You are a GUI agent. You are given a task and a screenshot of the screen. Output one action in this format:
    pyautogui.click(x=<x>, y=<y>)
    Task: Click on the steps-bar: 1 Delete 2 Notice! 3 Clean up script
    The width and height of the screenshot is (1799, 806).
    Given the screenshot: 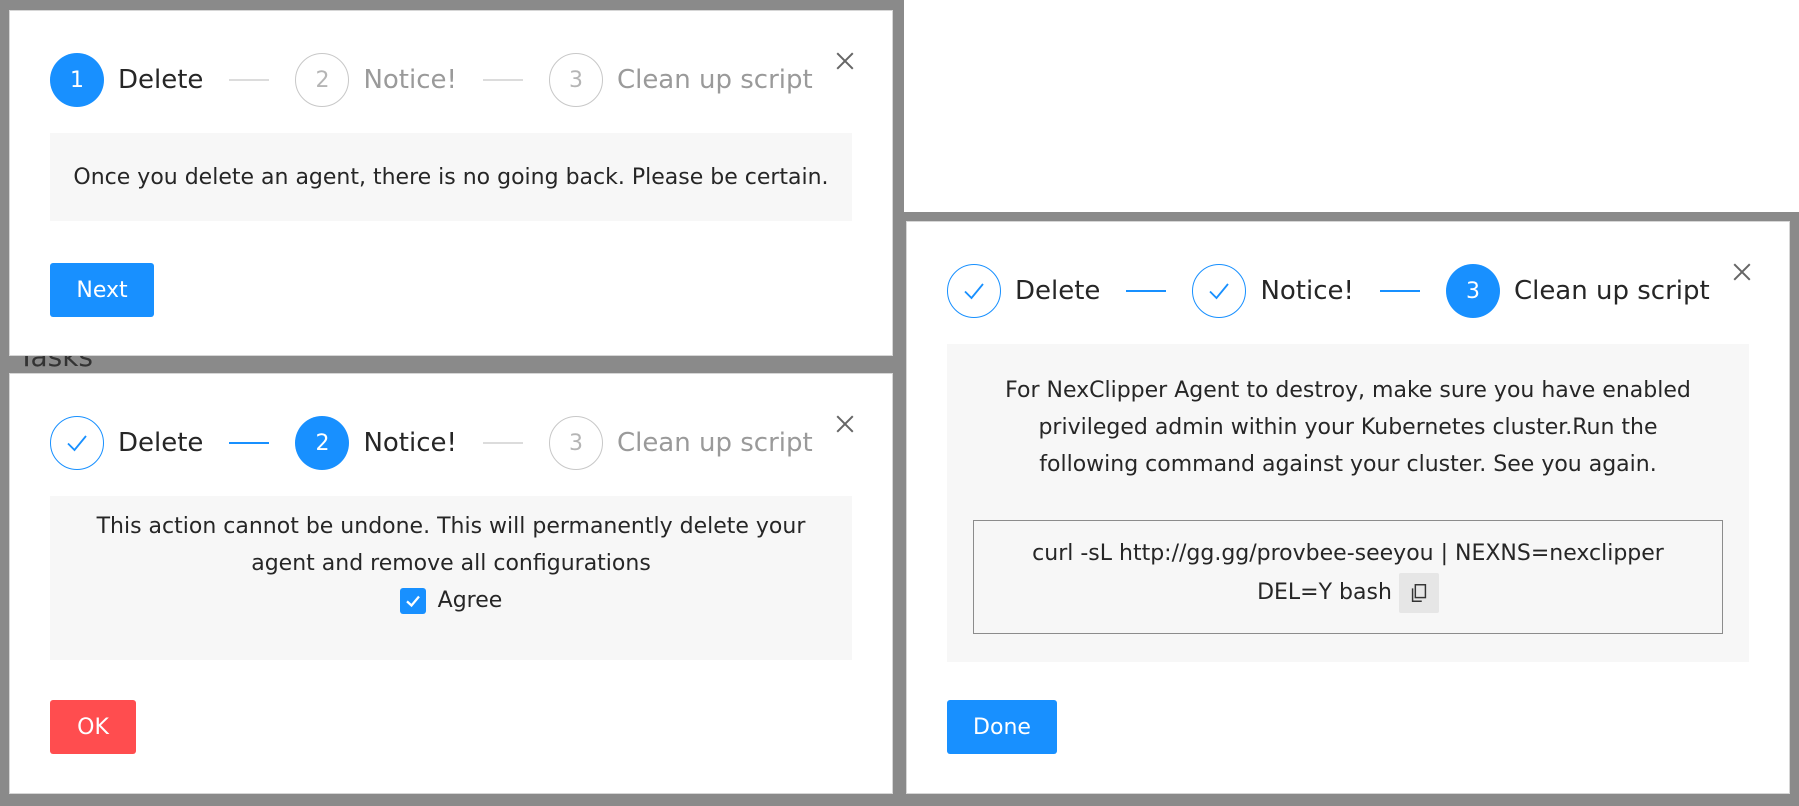 What is the action you would take?
    pyautogui.click(x=431, y=80)
    